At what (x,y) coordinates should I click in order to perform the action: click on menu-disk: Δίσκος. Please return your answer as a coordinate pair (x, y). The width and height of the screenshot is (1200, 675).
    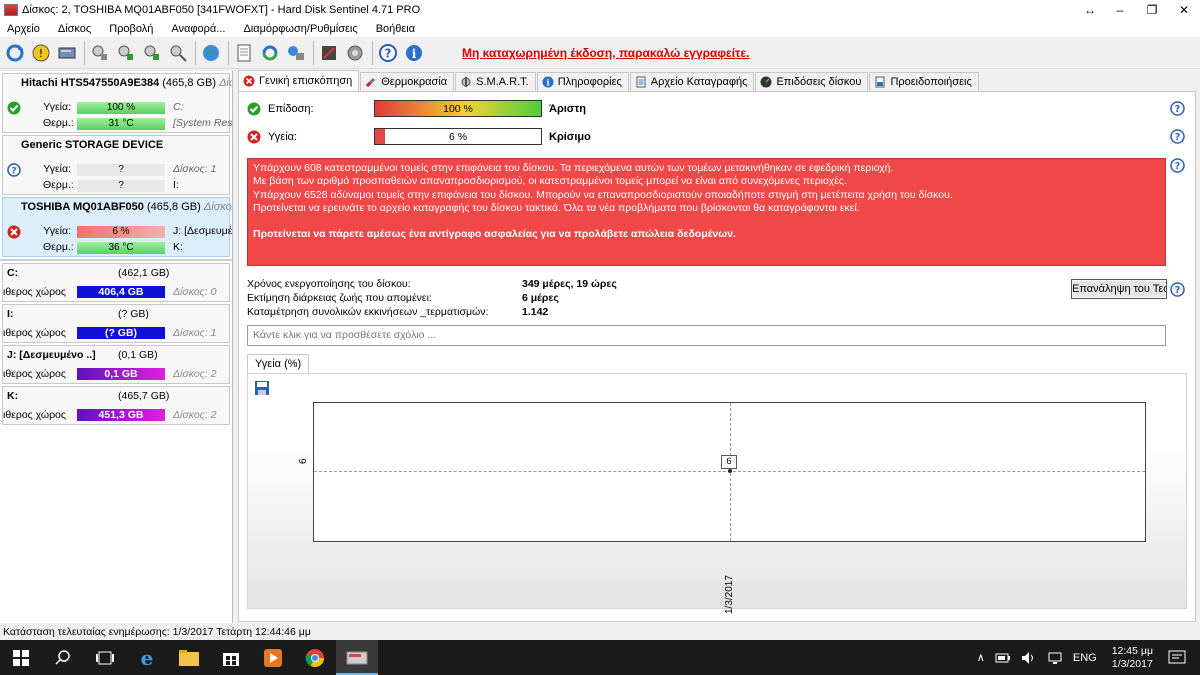
    Looking at the image, I should click on (74, 29).